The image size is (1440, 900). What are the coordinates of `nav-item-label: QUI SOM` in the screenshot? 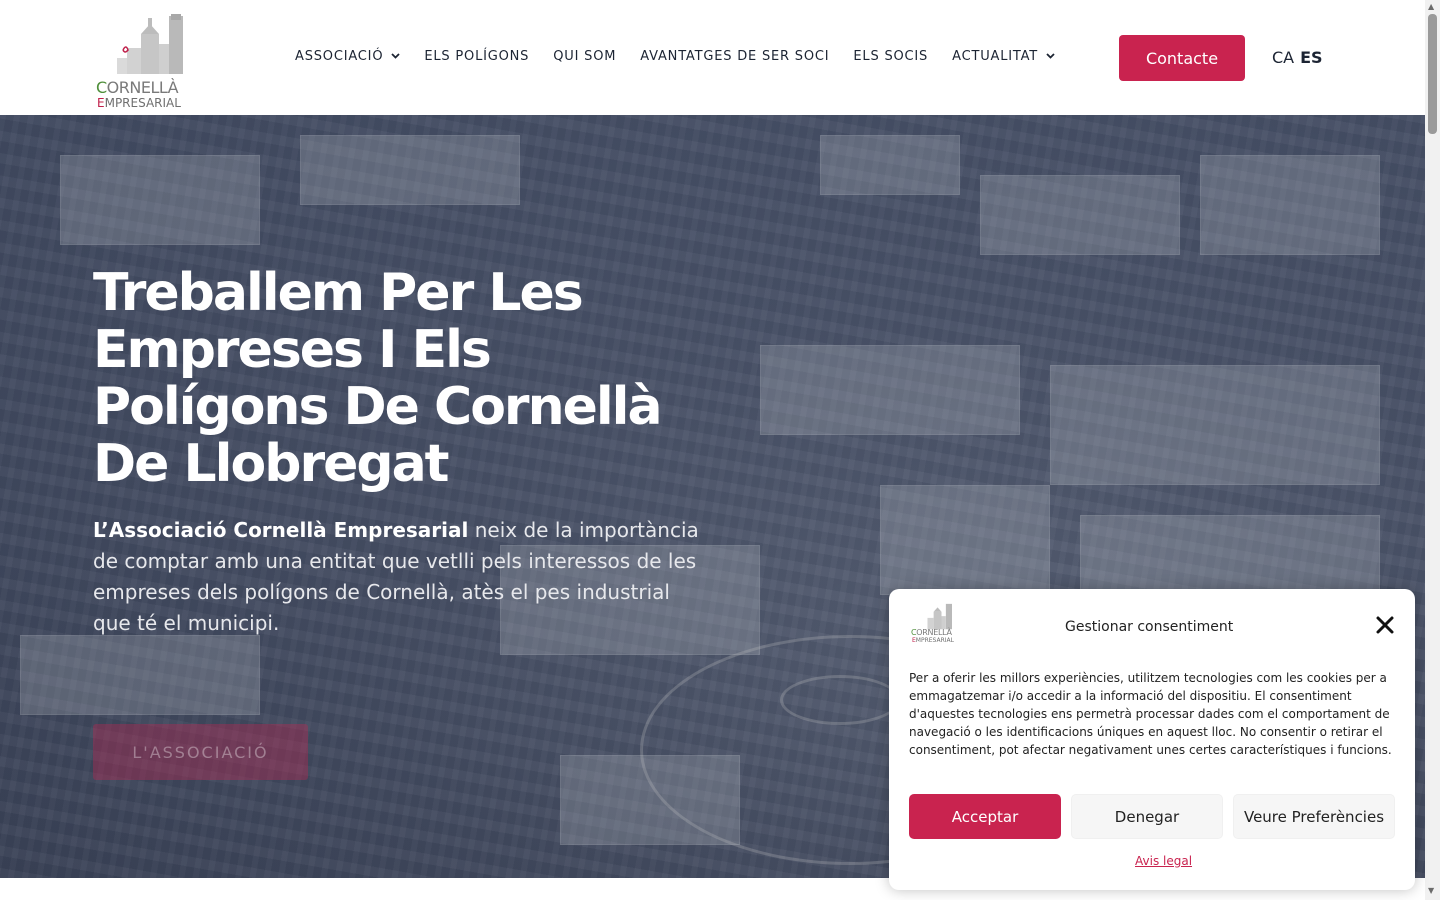 It's located at (585, 56).